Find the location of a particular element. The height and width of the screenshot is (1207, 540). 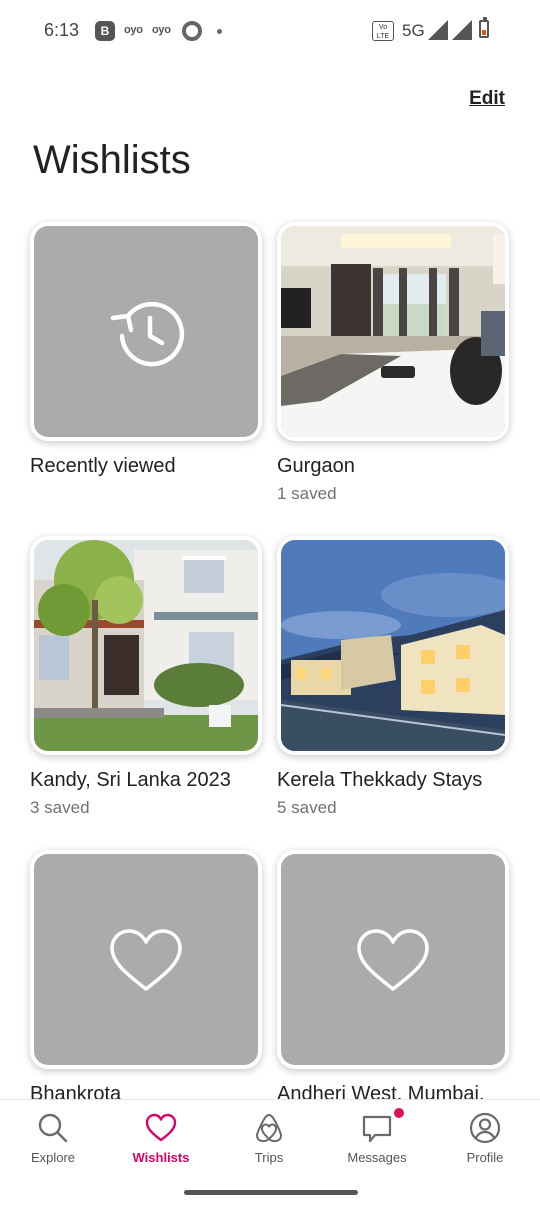

bedroom-photo is located at coordinates (393, 331).